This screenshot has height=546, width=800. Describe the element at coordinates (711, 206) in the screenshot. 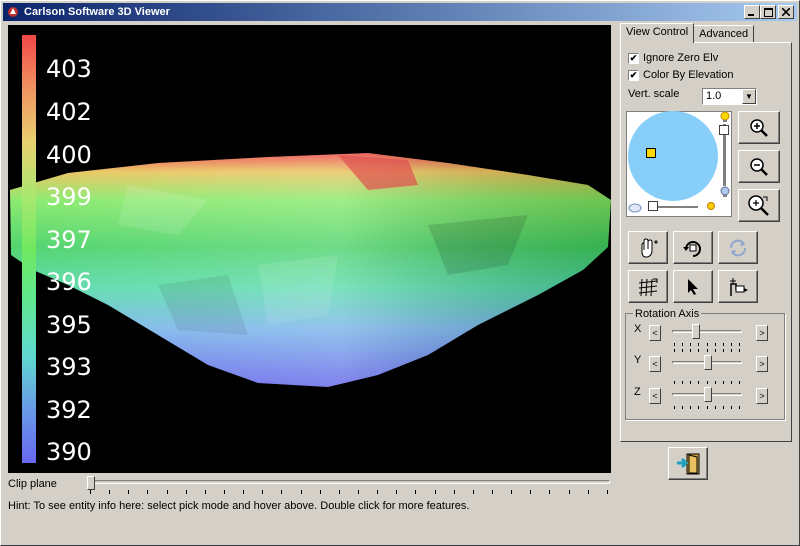

I see `sun-icon` at that location.